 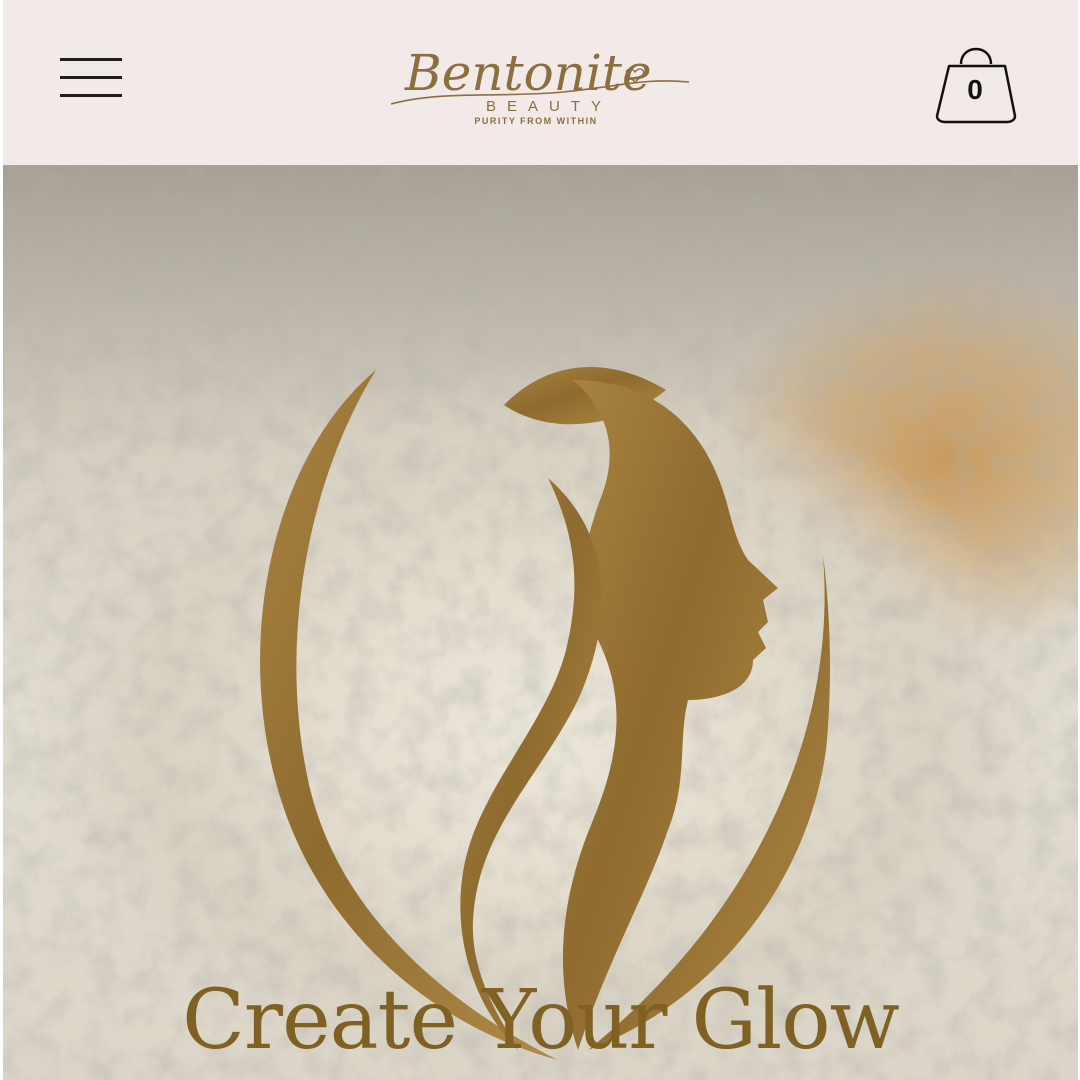 What do you see at coordinates (536, 121) in the screenshot?
I see `brand-tagline: PURITY FROM WITHIN` at bounding box center [536, 121].